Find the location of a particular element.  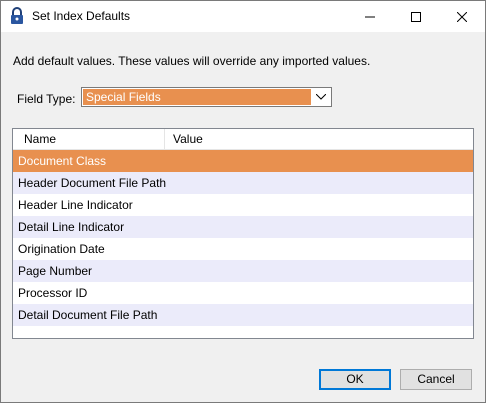

column-divider is located at coordinates (164, 139).